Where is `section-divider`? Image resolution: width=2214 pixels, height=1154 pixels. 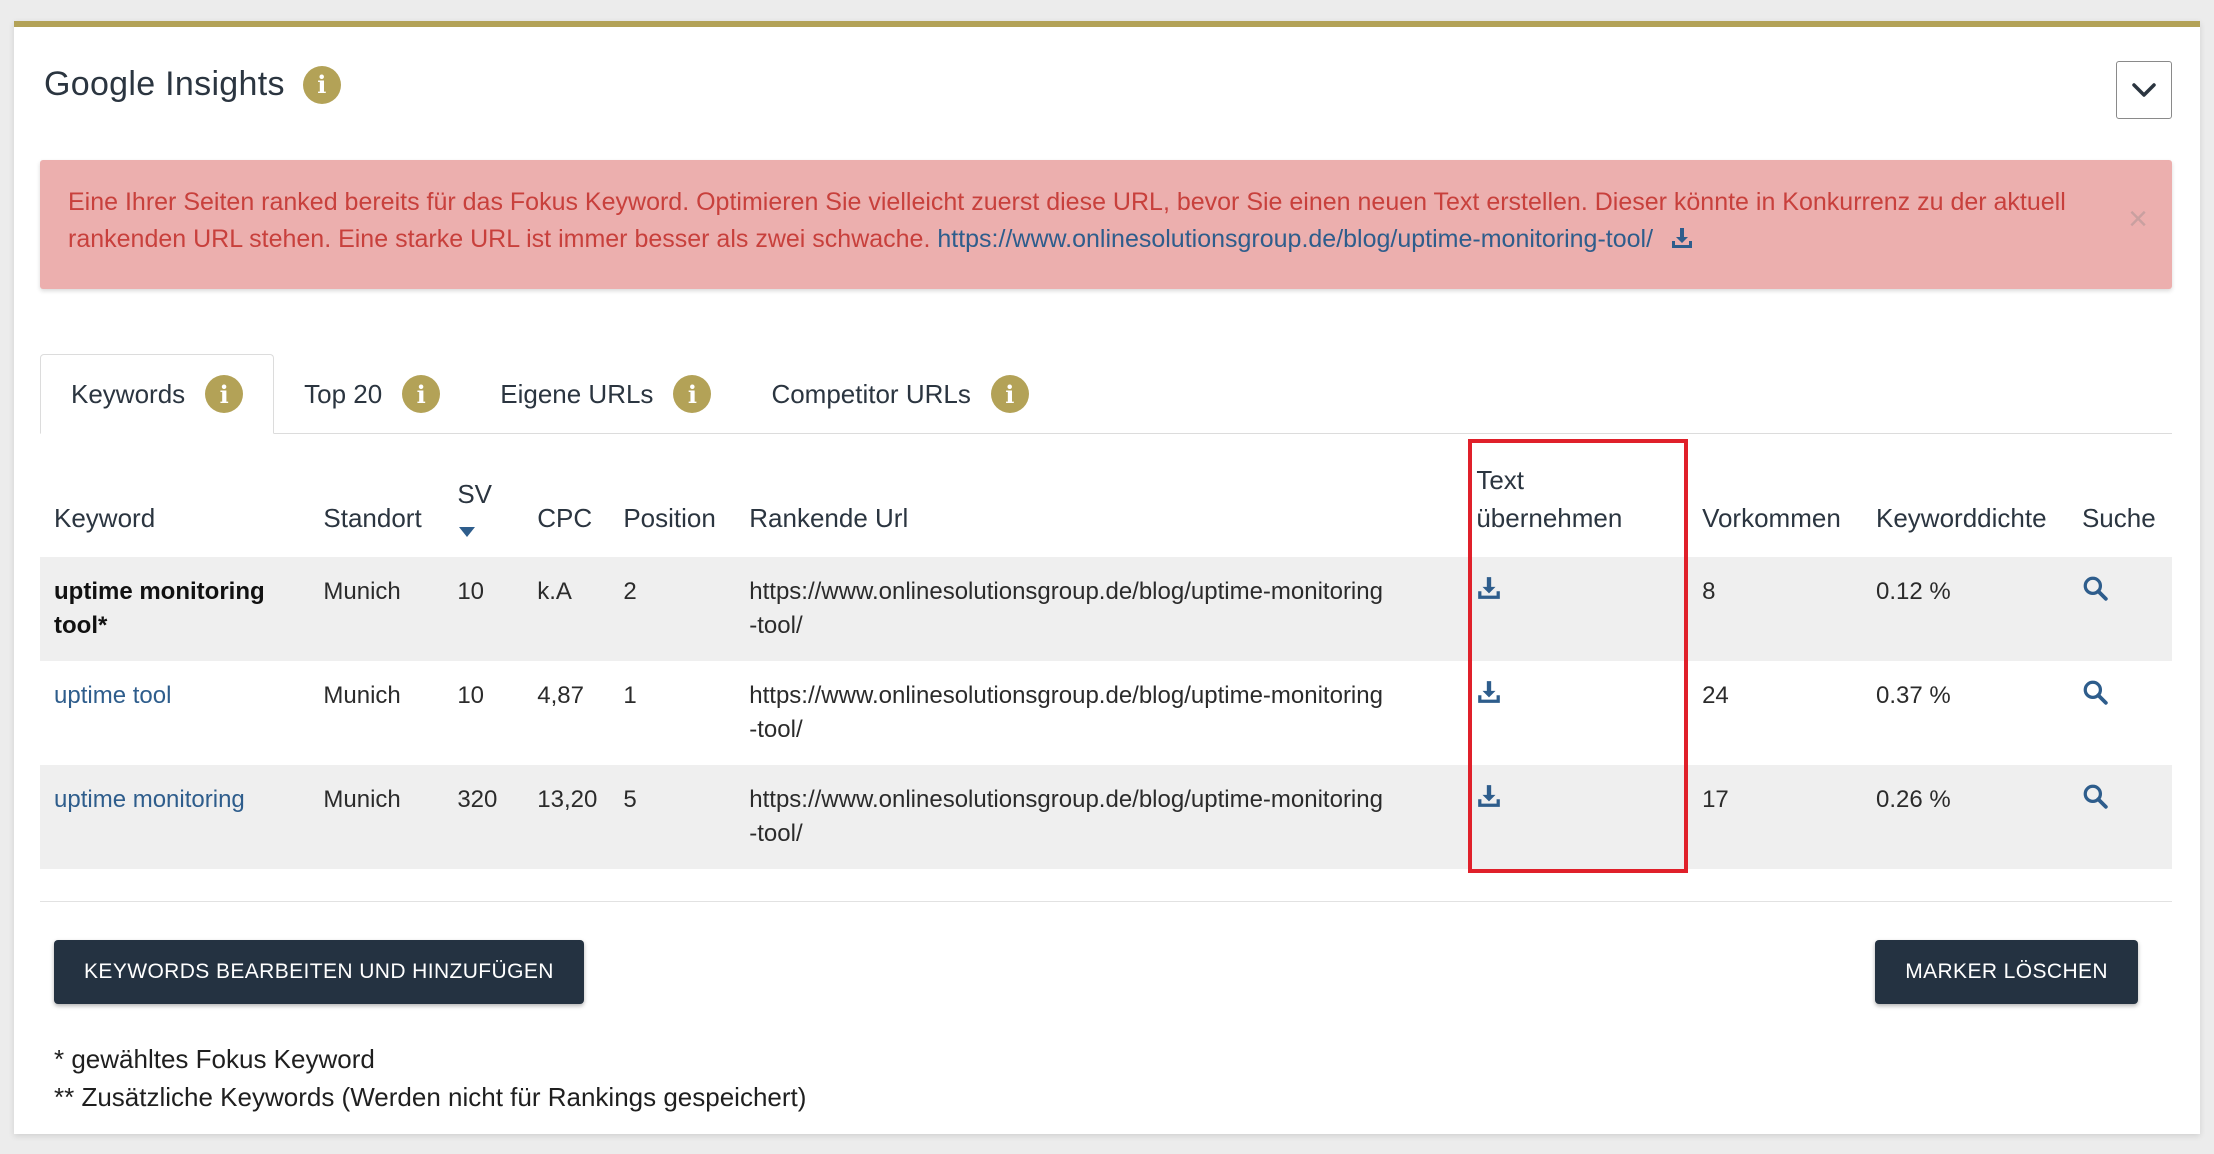
section-divider is located at coordinates (1106, 901).